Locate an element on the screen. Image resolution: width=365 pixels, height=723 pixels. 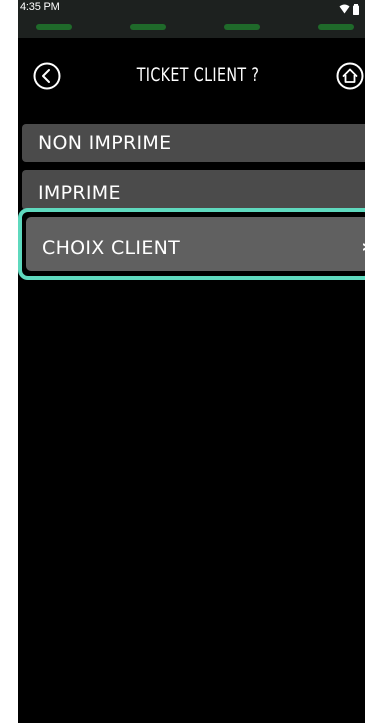
option-label: IMPRIME is located at coordinates (79, 193).